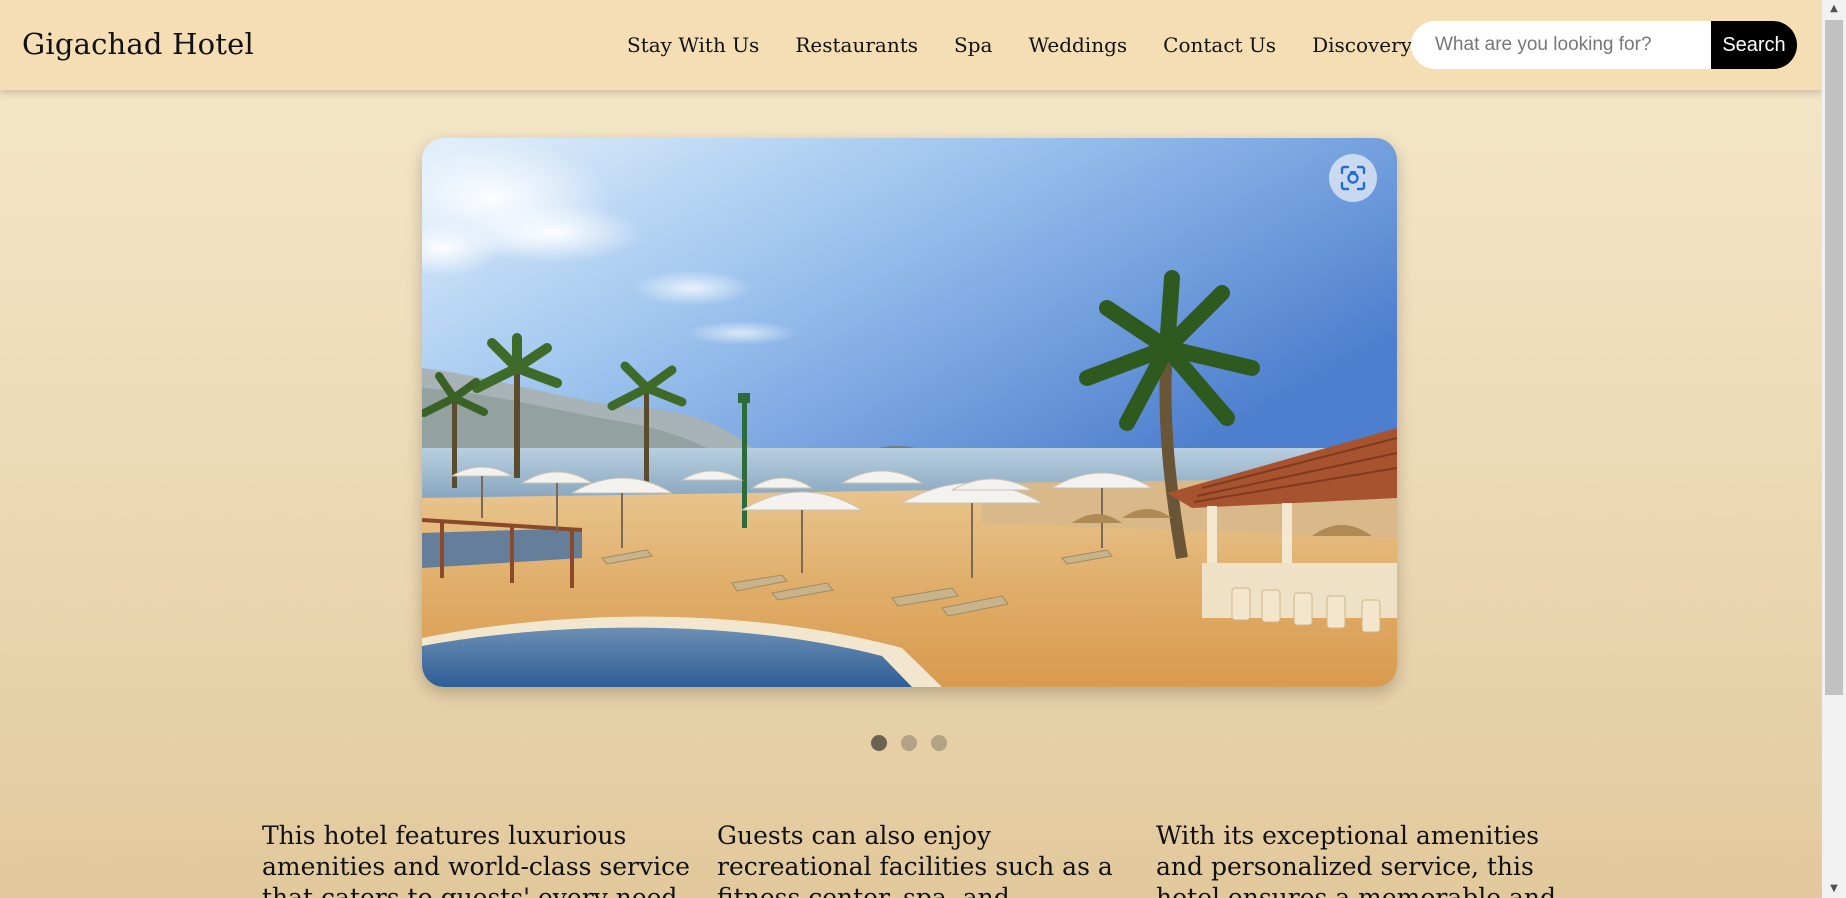 Image resolution: width=1846 pixels, height=898 pixels. What do you see at coordinates (1834, 889) in the screenshot?
I see `scroll-down-arrow-icon: ▼` at bounding box center [1834, 889].